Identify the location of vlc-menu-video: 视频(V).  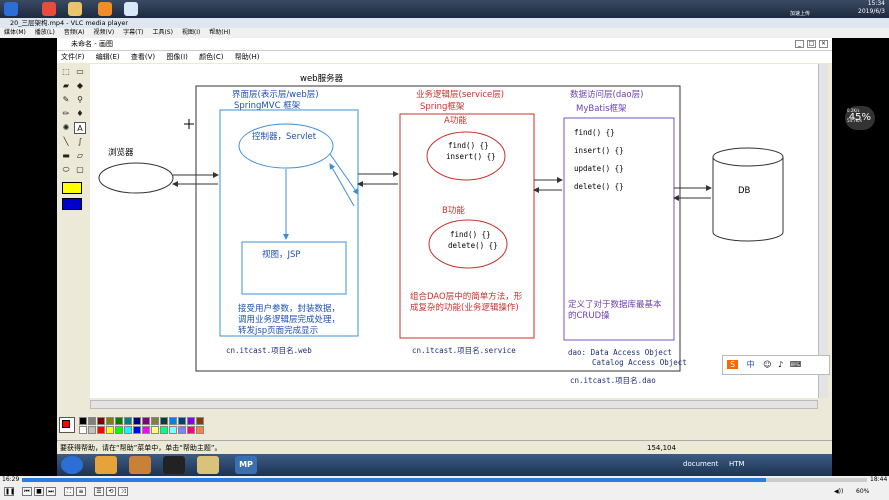
(103, 32).